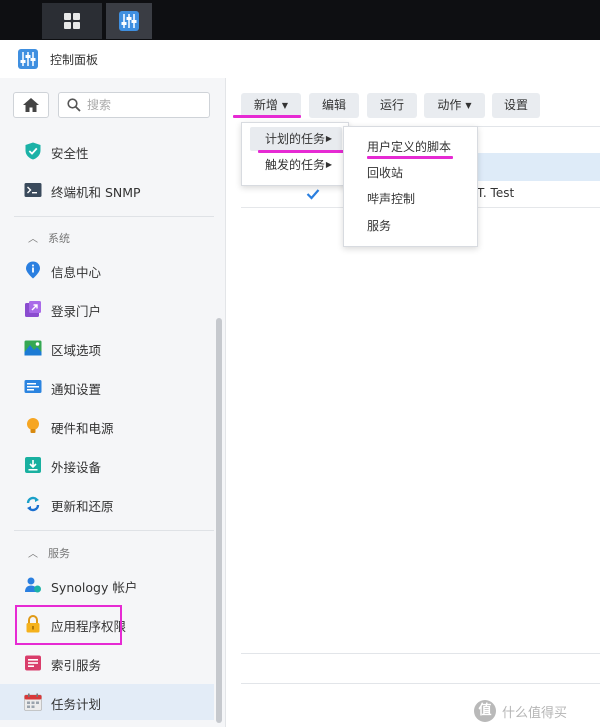 This screenshot has height=727, width=600. I want to click on bulb-icon, so click(33, 425).